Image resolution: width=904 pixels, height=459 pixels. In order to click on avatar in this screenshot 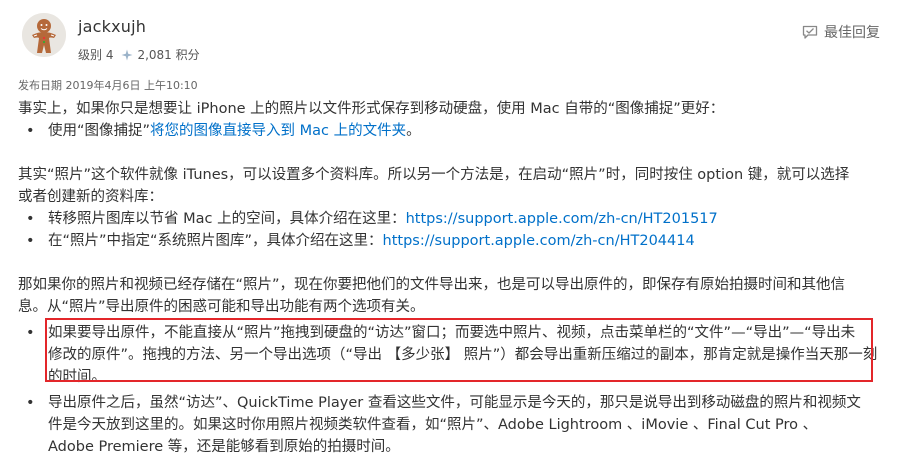, I will do `click(44, 35)`.